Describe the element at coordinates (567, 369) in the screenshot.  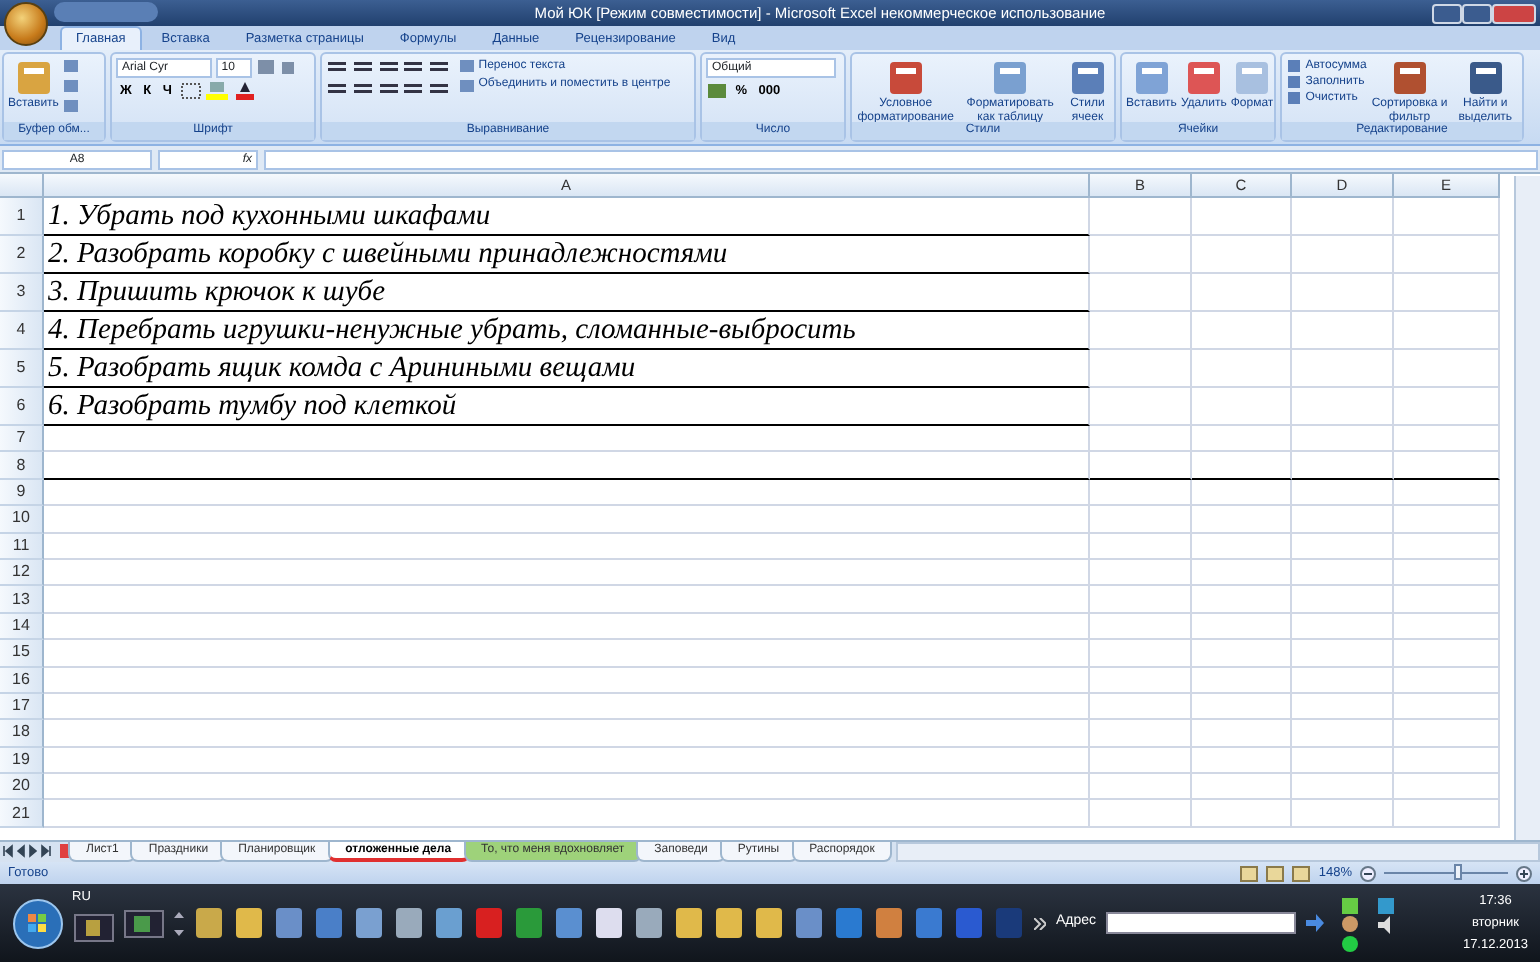
I see `table-cell: 5. Разобрать ящик комда с Ариниными вещами` at that location.